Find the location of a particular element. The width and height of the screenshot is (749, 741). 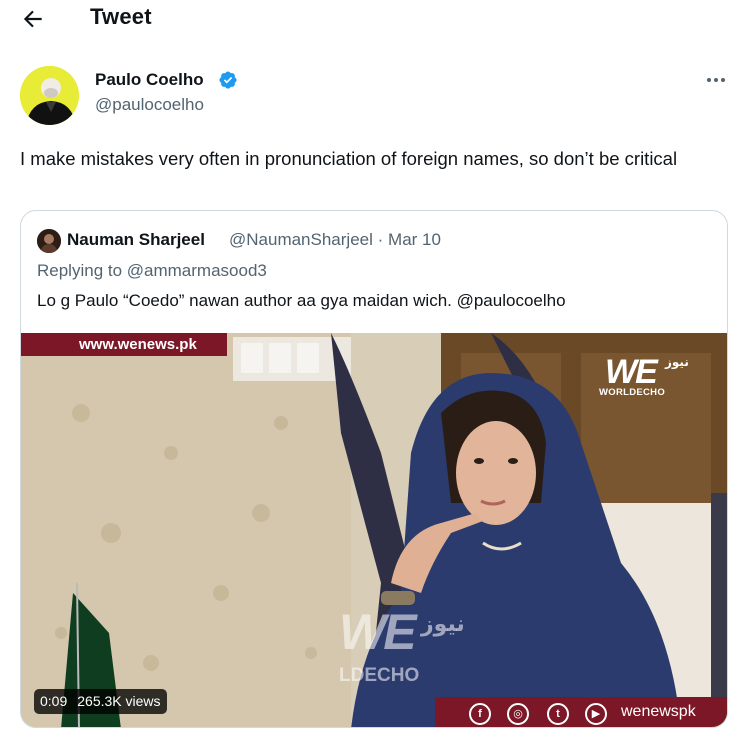

social-bar: f ◎ t ▶ wenewspk is located at coordinates (581, 712).